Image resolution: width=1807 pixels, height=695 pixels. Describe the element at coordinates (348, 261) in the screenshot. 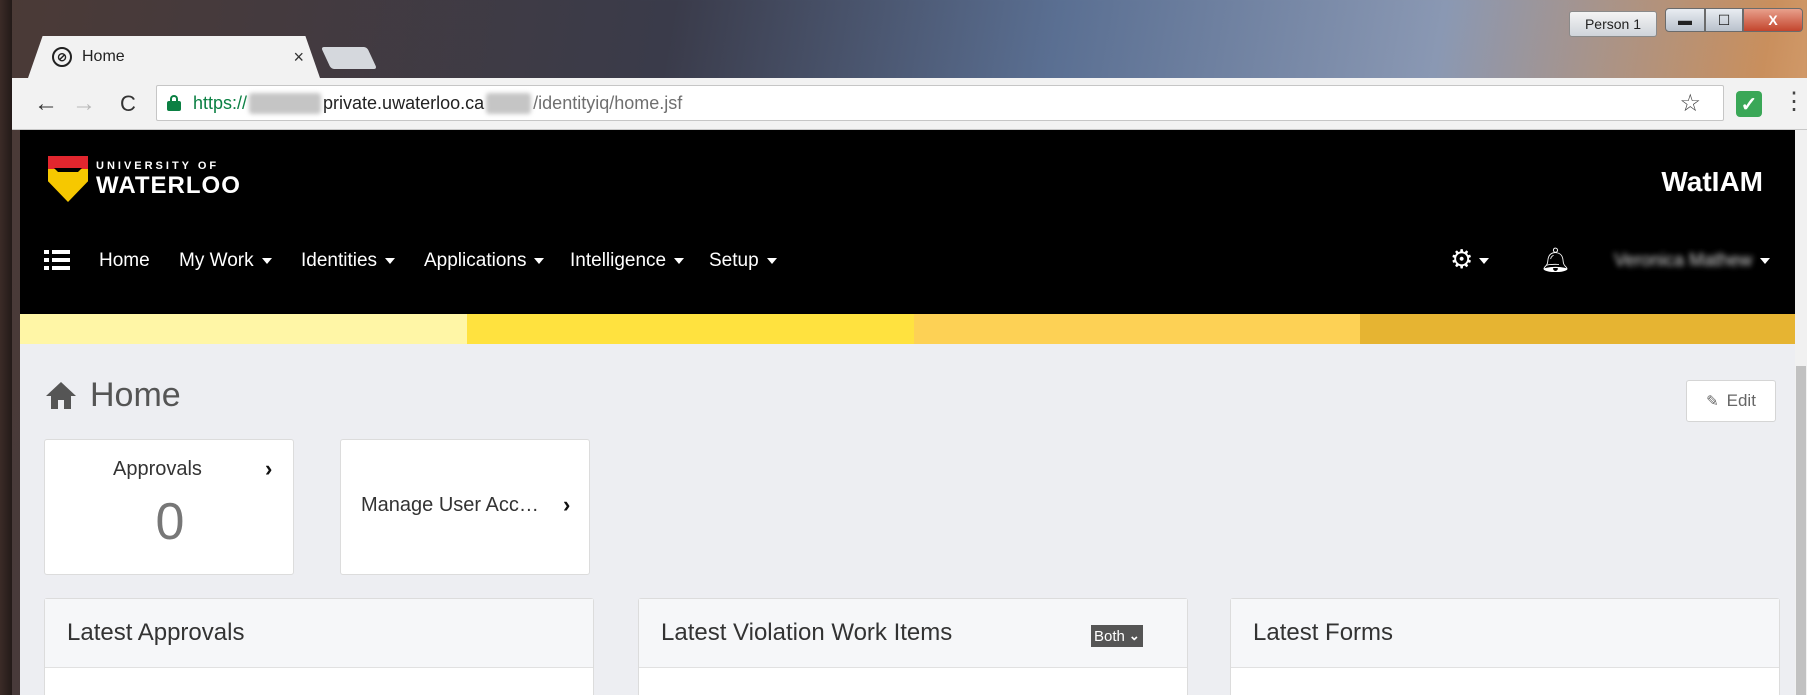

I see `nav-identities: Identities` at that location.